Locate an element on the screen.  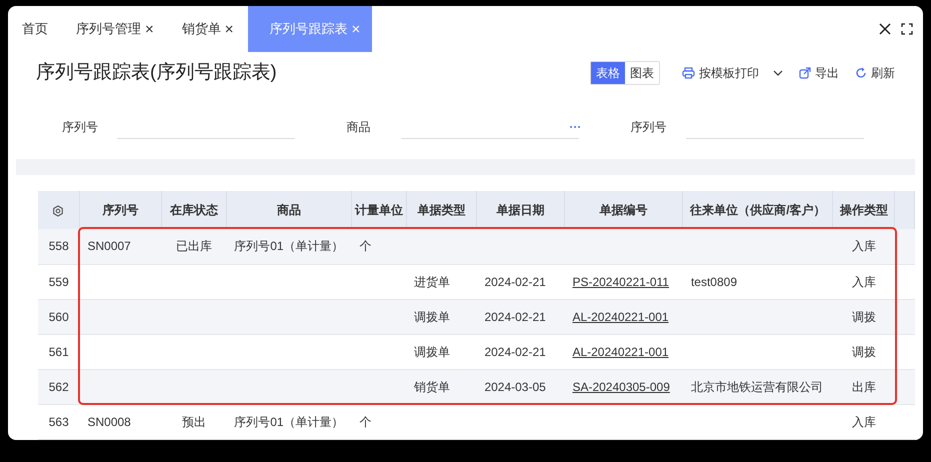
document-link: PS-20240221-011 is located at coordinates (620, 281).